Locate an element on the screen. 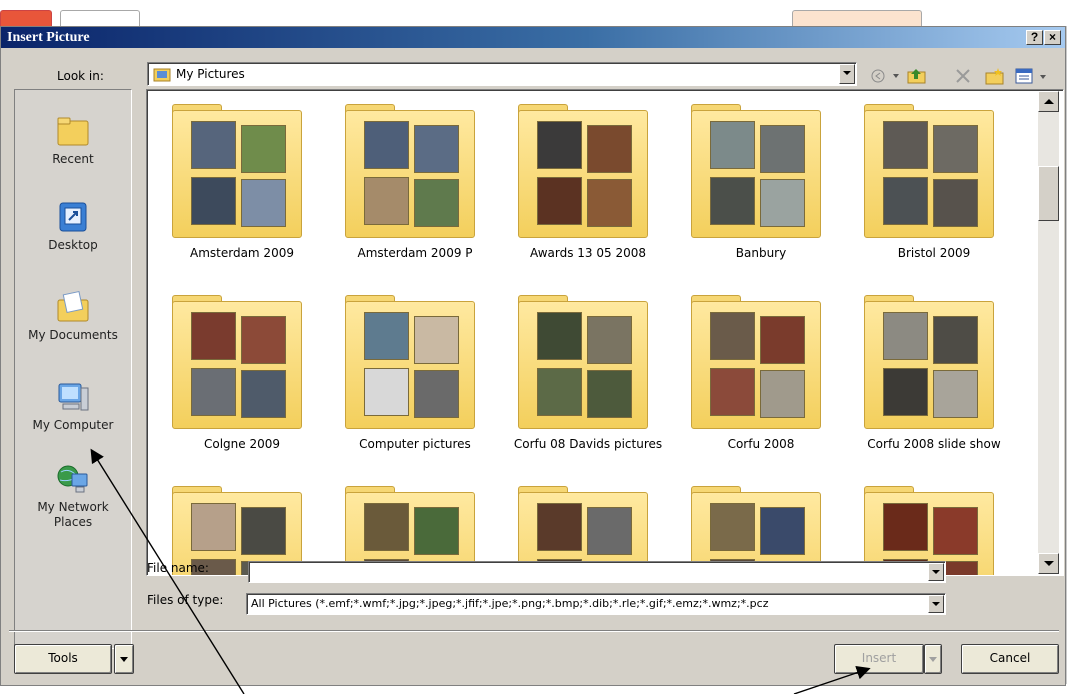 The image size is (1086, 694). look-in-dropdown-arrow is located at coordinates (847, 74).